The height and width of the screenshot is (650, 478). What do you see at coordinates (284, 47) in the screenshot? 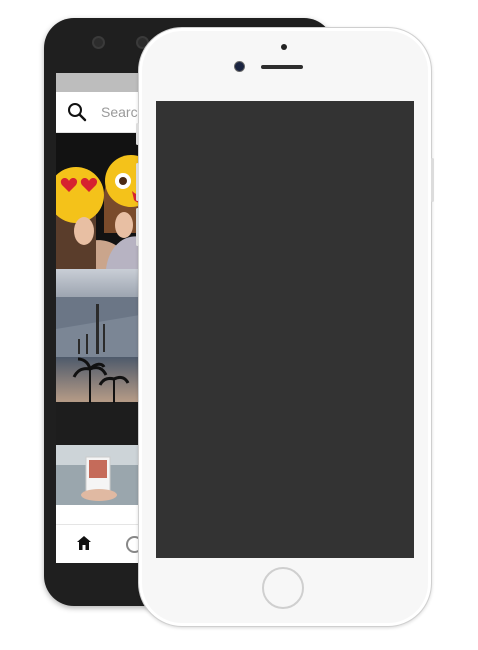
I see `front-sensor-icon` at bounding box center [284, 47].